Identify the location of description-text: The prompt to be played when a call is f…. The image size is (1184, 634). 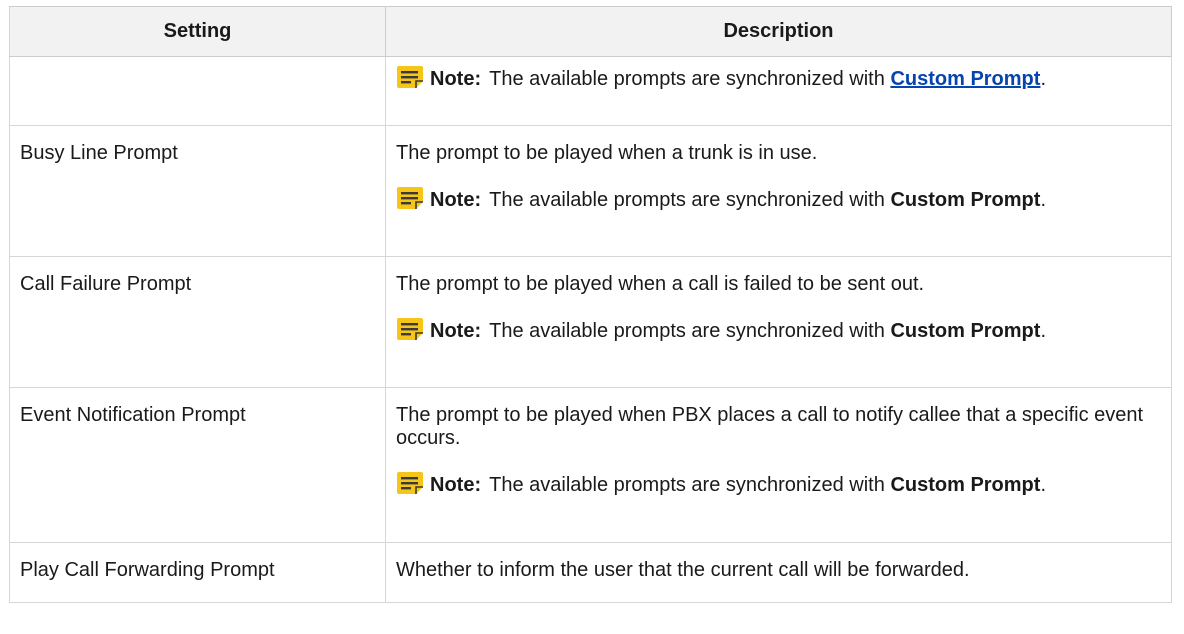
(660, 284).